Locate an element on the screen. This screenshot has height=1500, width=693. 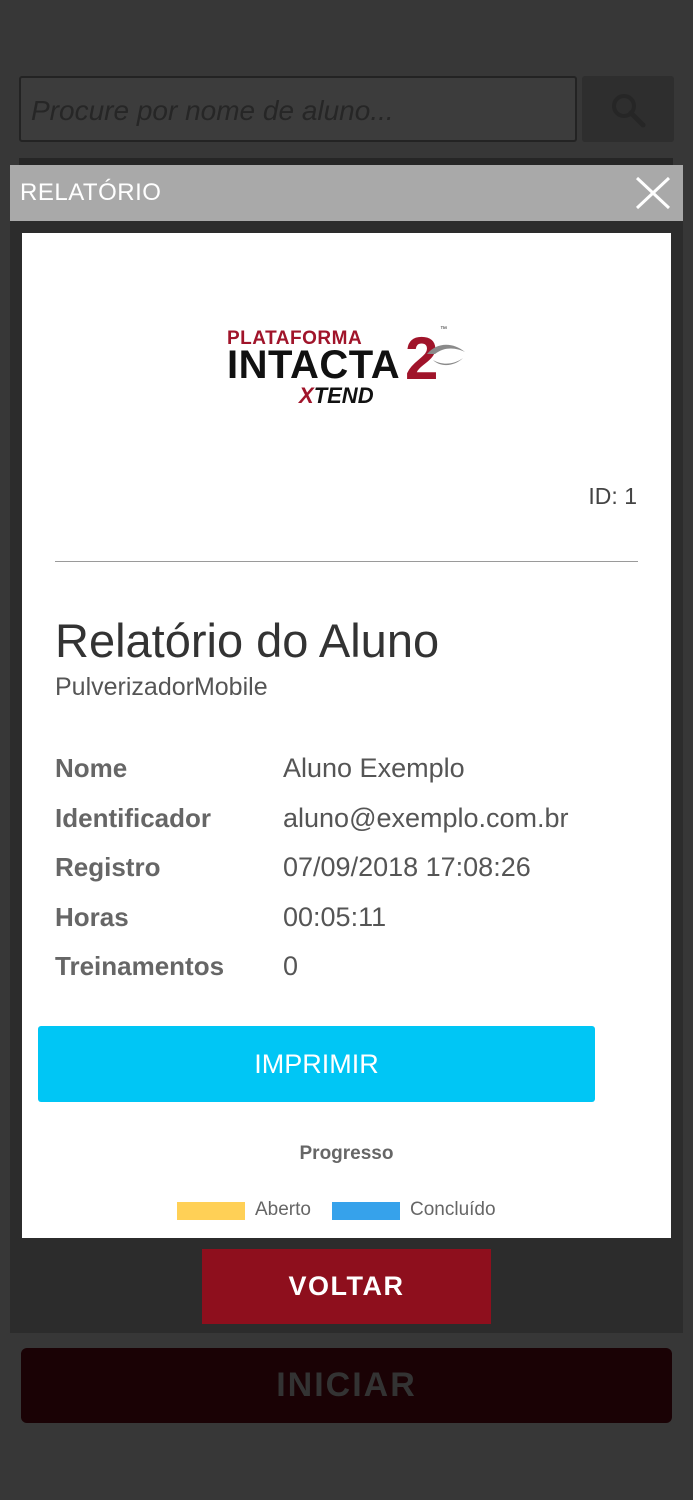
modal-header: RELATÓRIO is located at coordinates (346, 193).